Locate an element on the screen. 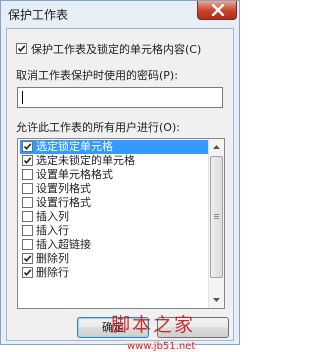 The height and width of the screenshot is (352, 320). scroll-thumb is located at coordinates (216, 217).